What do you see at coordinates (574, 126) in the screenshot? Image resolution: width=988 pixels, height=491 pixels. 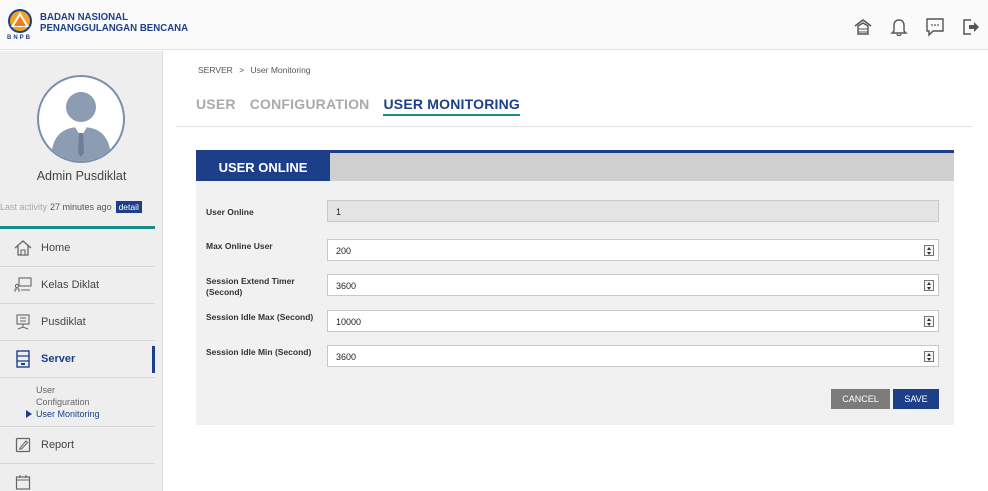 I see `divider` at bounding box center [574, 126].